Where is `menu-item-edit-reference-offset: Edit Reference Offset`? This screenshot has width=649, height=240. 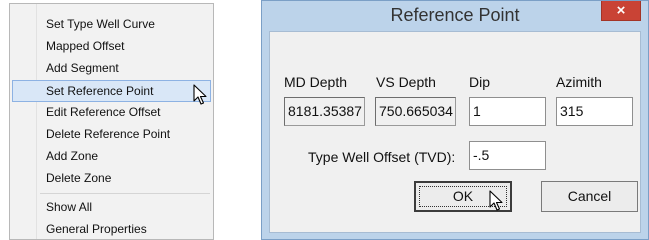
menu-item-edit-reference-offset: Edit Reference Offset is located at coordinates (111, 113).